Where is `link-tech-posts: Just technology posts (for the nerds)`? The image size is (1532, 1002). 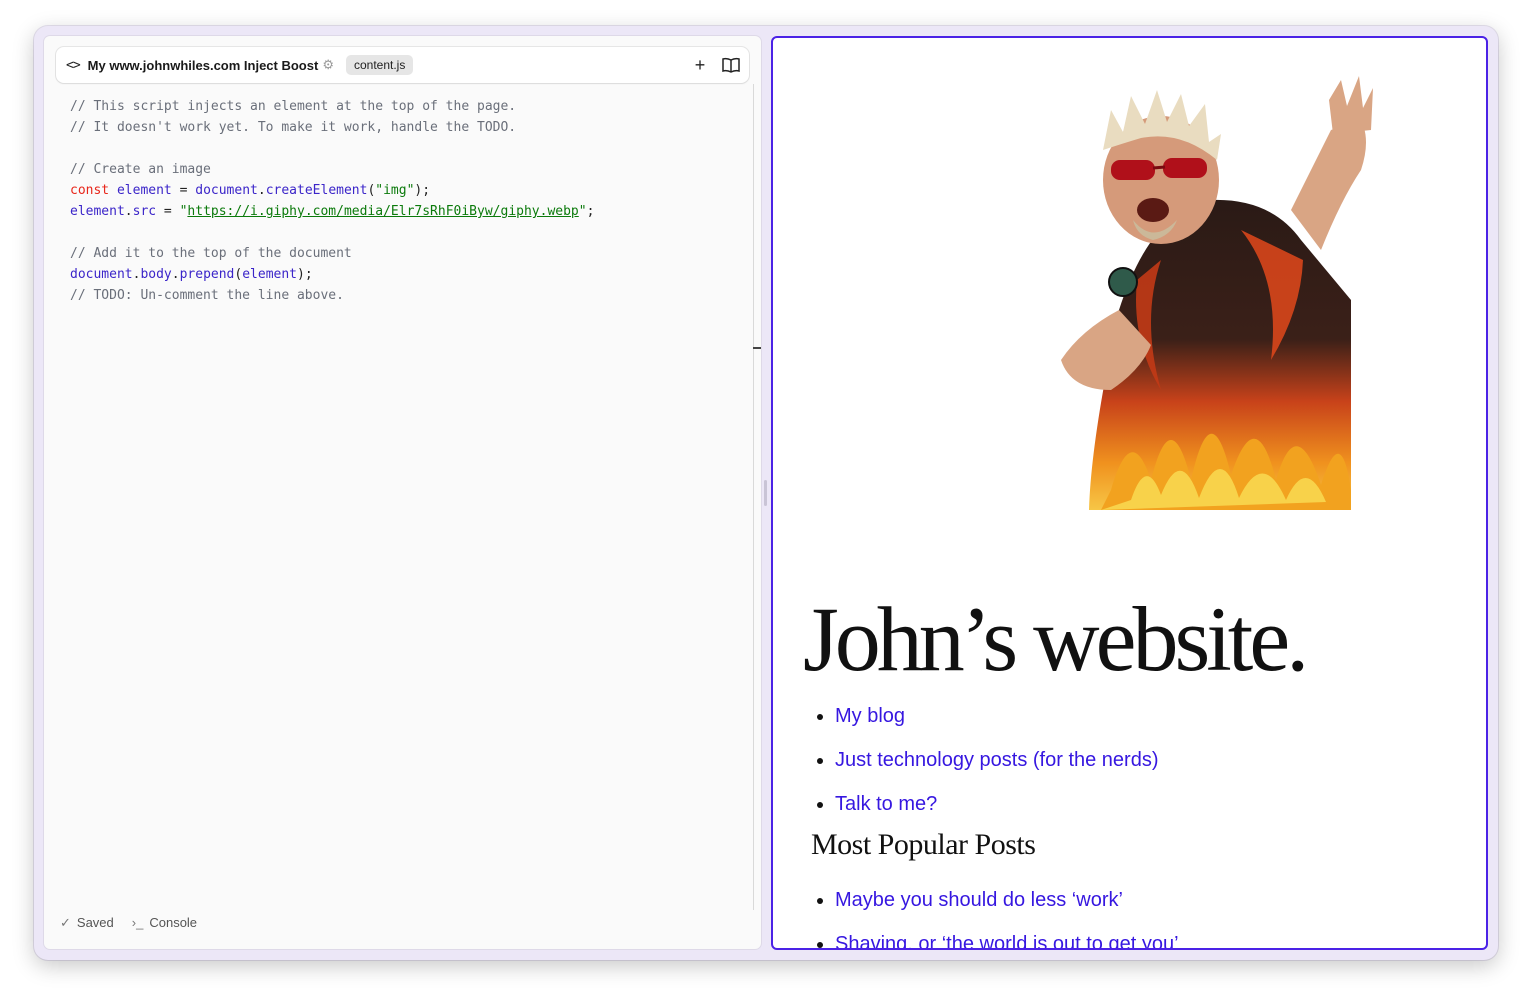
link-tech-posts: Just technology posts (for the nerds) is located at coordinates (997, 760).